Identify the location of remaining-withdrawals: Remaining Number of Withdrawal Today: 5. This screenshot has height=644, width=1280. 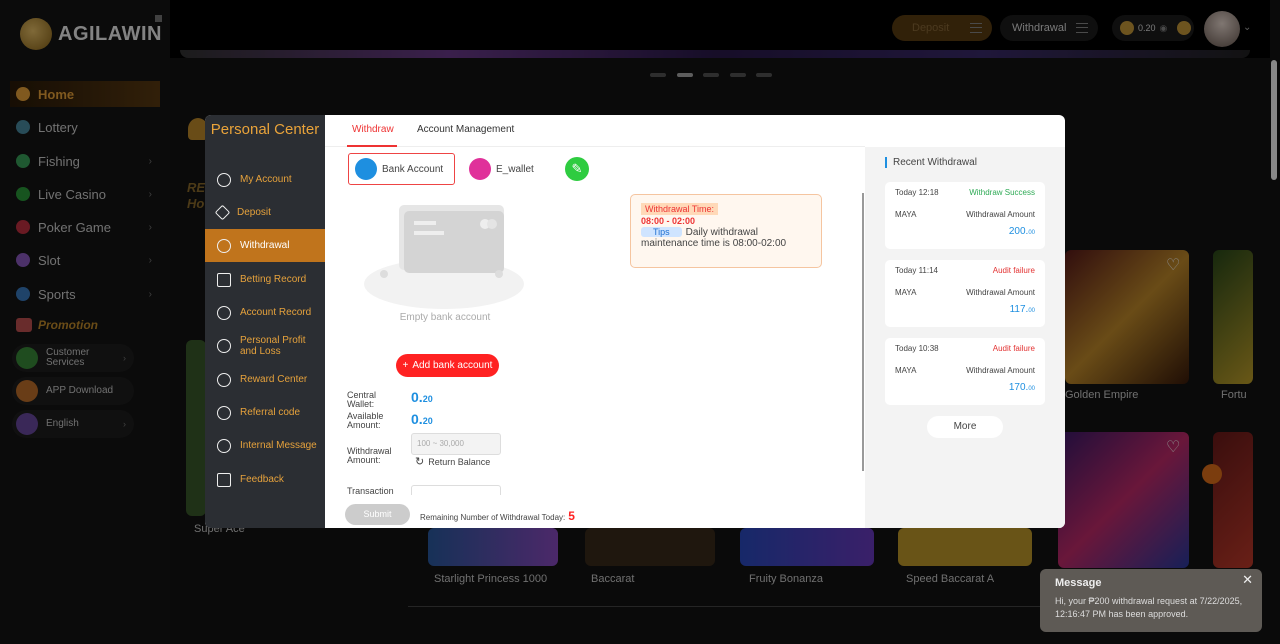
(497, 516).